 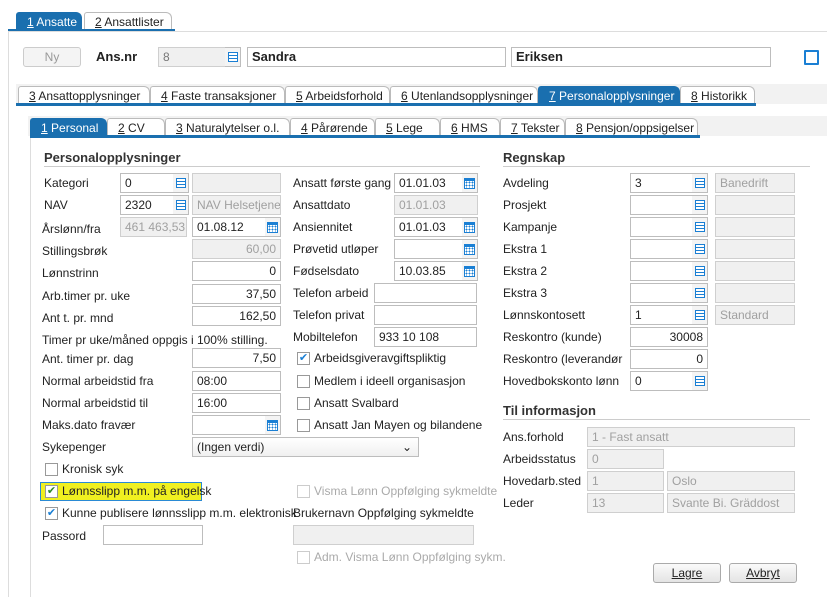 What do you see at coordinates (229, 425) in the screenshot?
I see `maks-fravaer-field` at bounding box center [229, 425].